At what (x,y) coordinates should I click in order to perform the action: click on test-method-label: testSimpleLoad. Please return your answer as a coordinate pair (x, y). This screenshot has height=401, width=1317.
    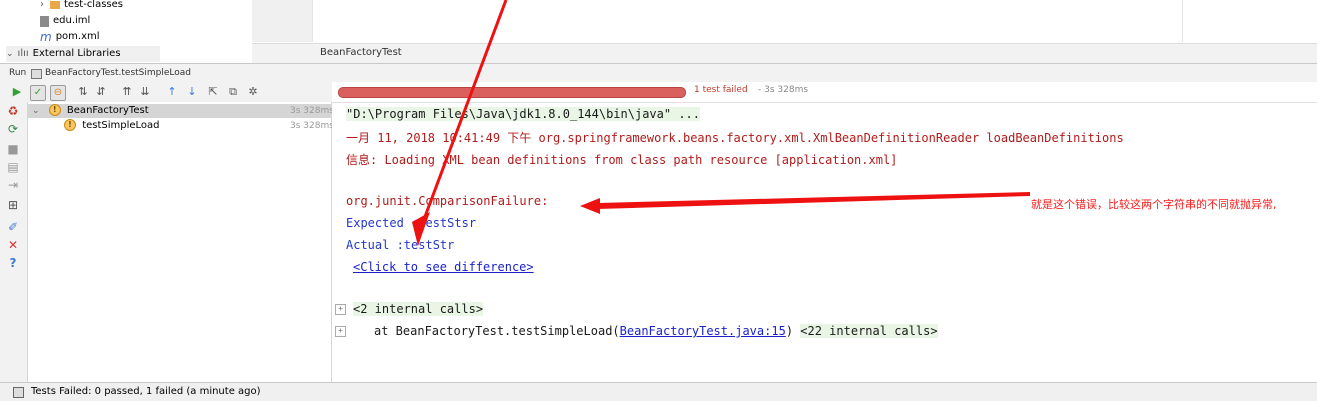
    Looking at the image, I should click on (121, 125).